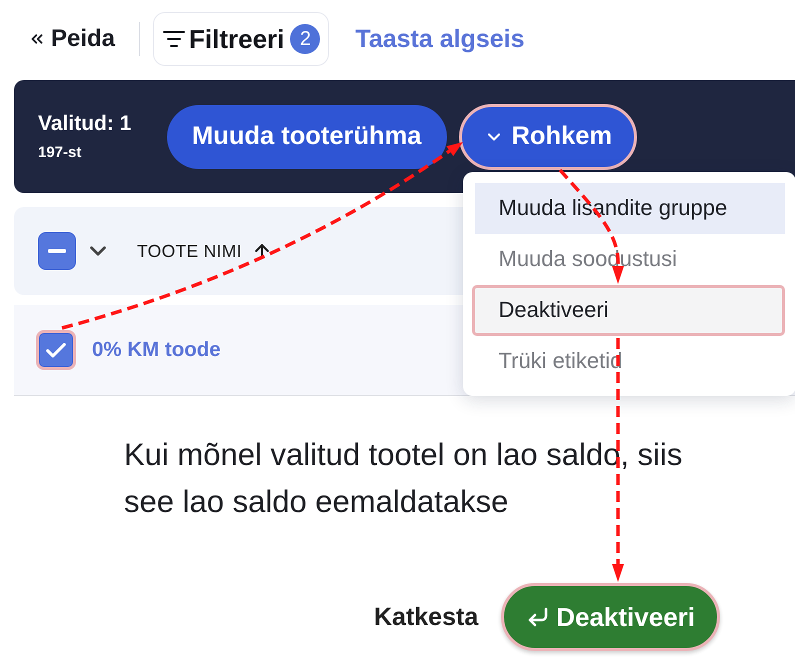  I want to click on cancel-button: Katkesta, so click(426, 617).